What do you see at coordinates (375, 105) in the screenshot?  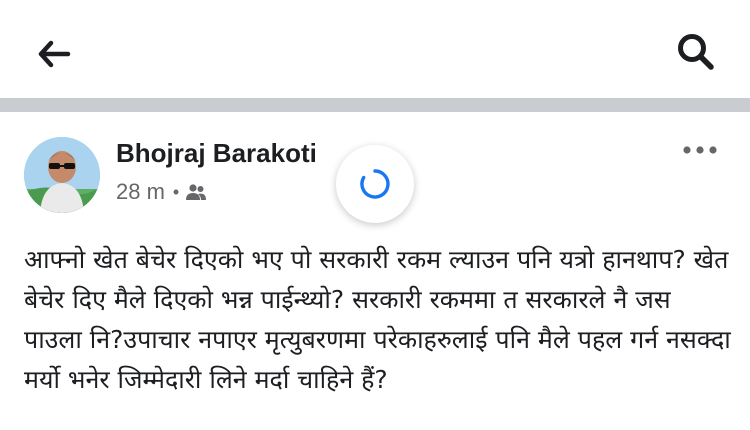 I see `section-divider` at bounding box center [375, 105].